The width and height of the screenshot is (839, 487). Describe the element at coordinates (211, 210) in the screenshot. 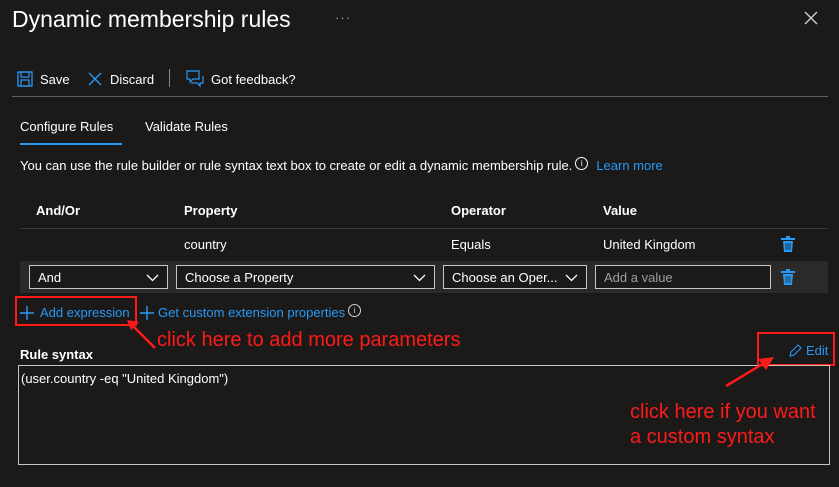

I see `column-header-property: Property` at that location.